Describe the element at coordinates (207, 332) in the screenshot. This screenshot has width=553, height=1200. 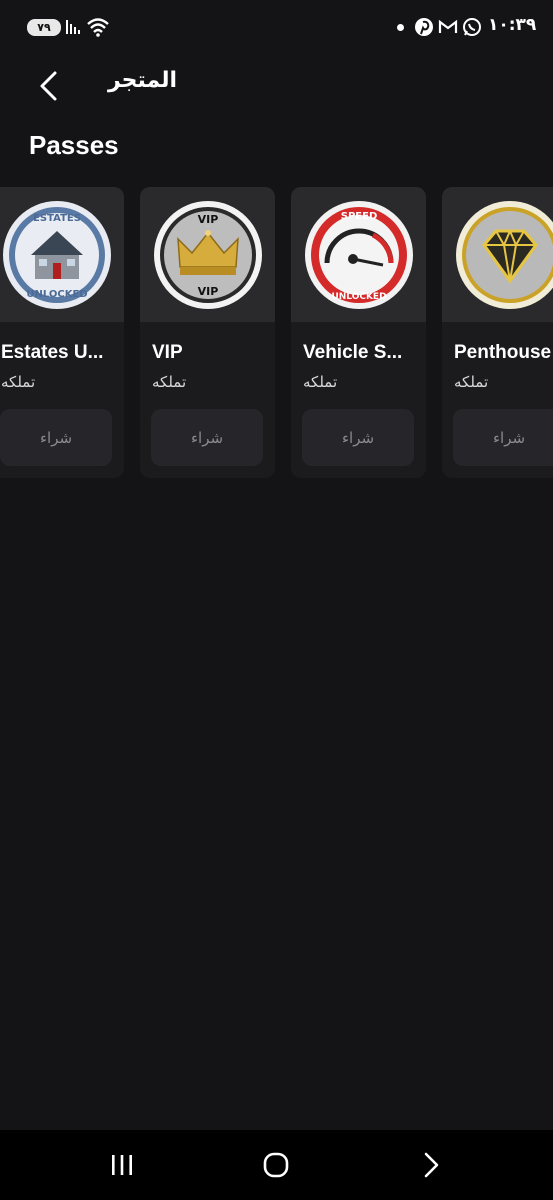
I see `pass-card-vip: VIP VIP VIP تملكه شراء` at that location.